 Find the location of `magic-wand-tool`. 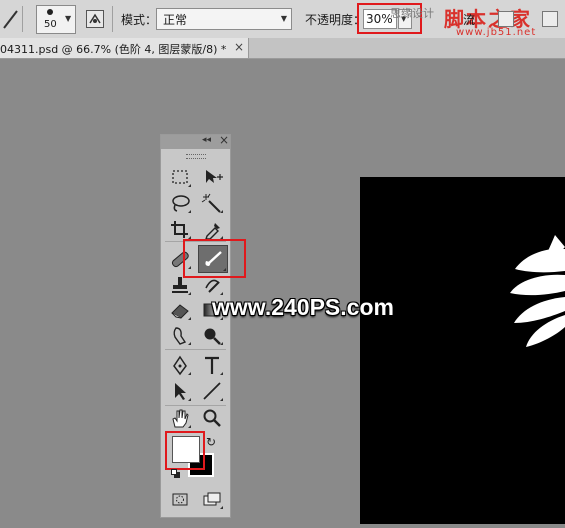

magic-wand-tool is located at coordinates (212, 203).